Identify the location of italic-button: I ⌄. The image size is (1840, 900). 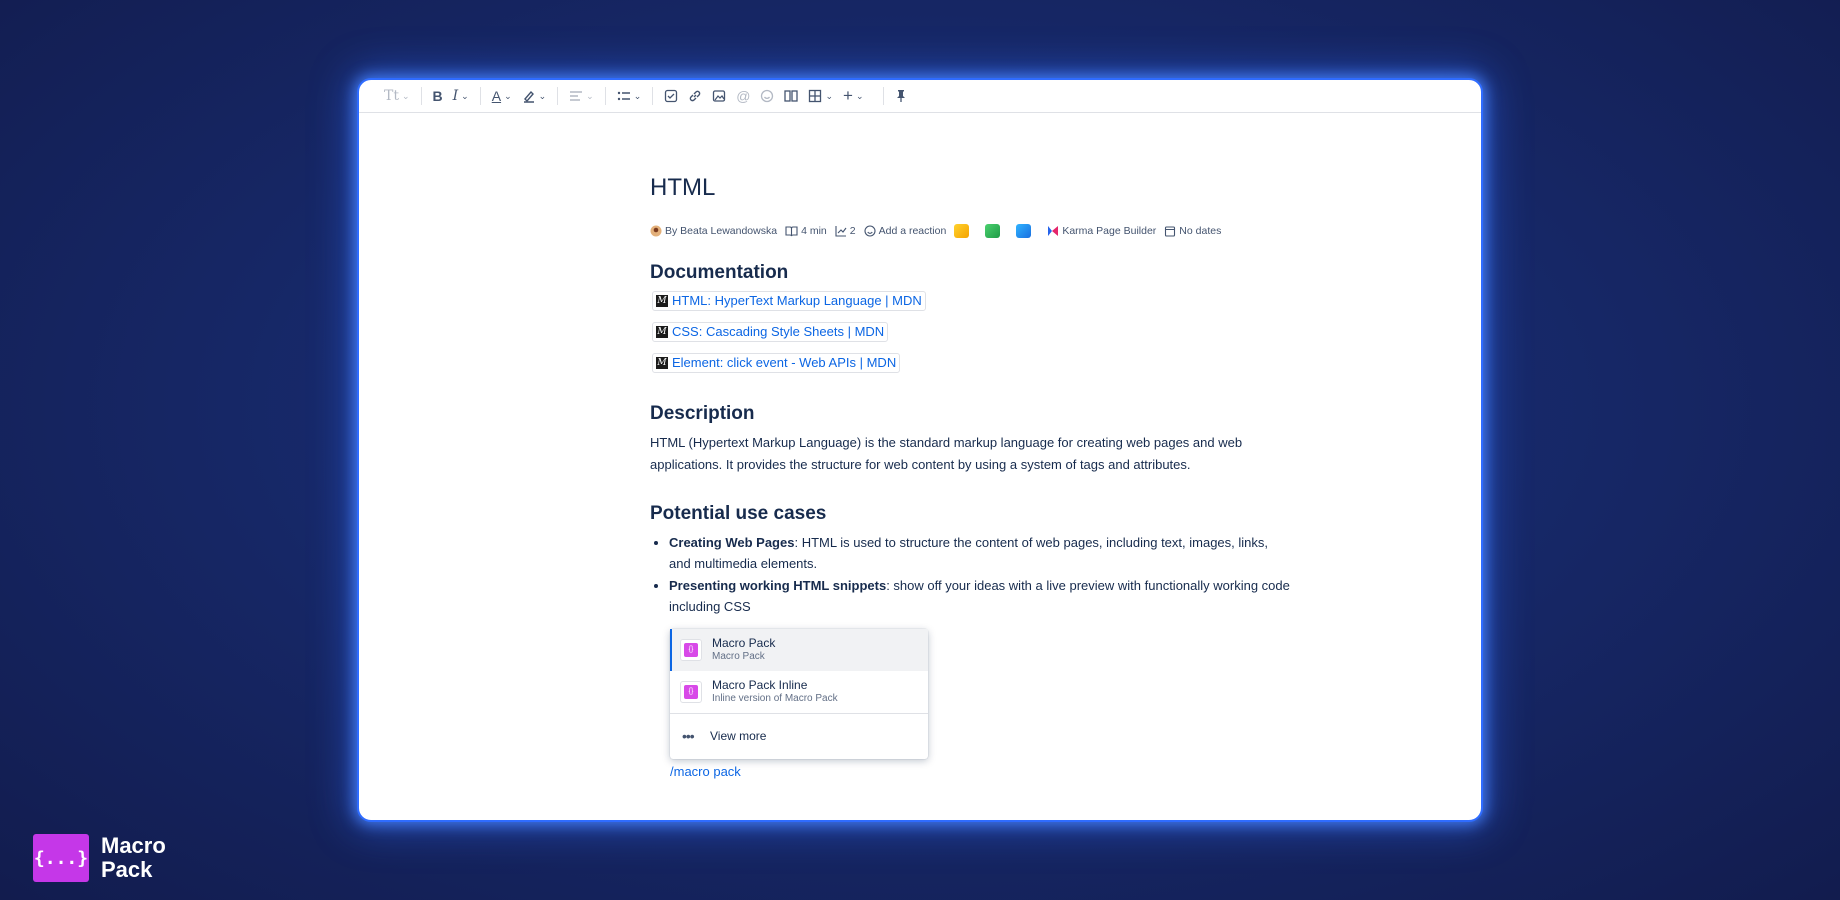
(461, 96).